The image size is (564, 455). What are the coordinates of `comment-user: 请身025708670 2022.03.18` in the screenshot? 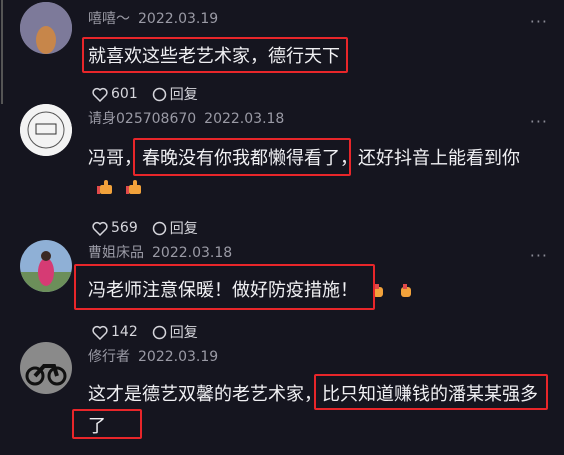 It's located at (186, 118).